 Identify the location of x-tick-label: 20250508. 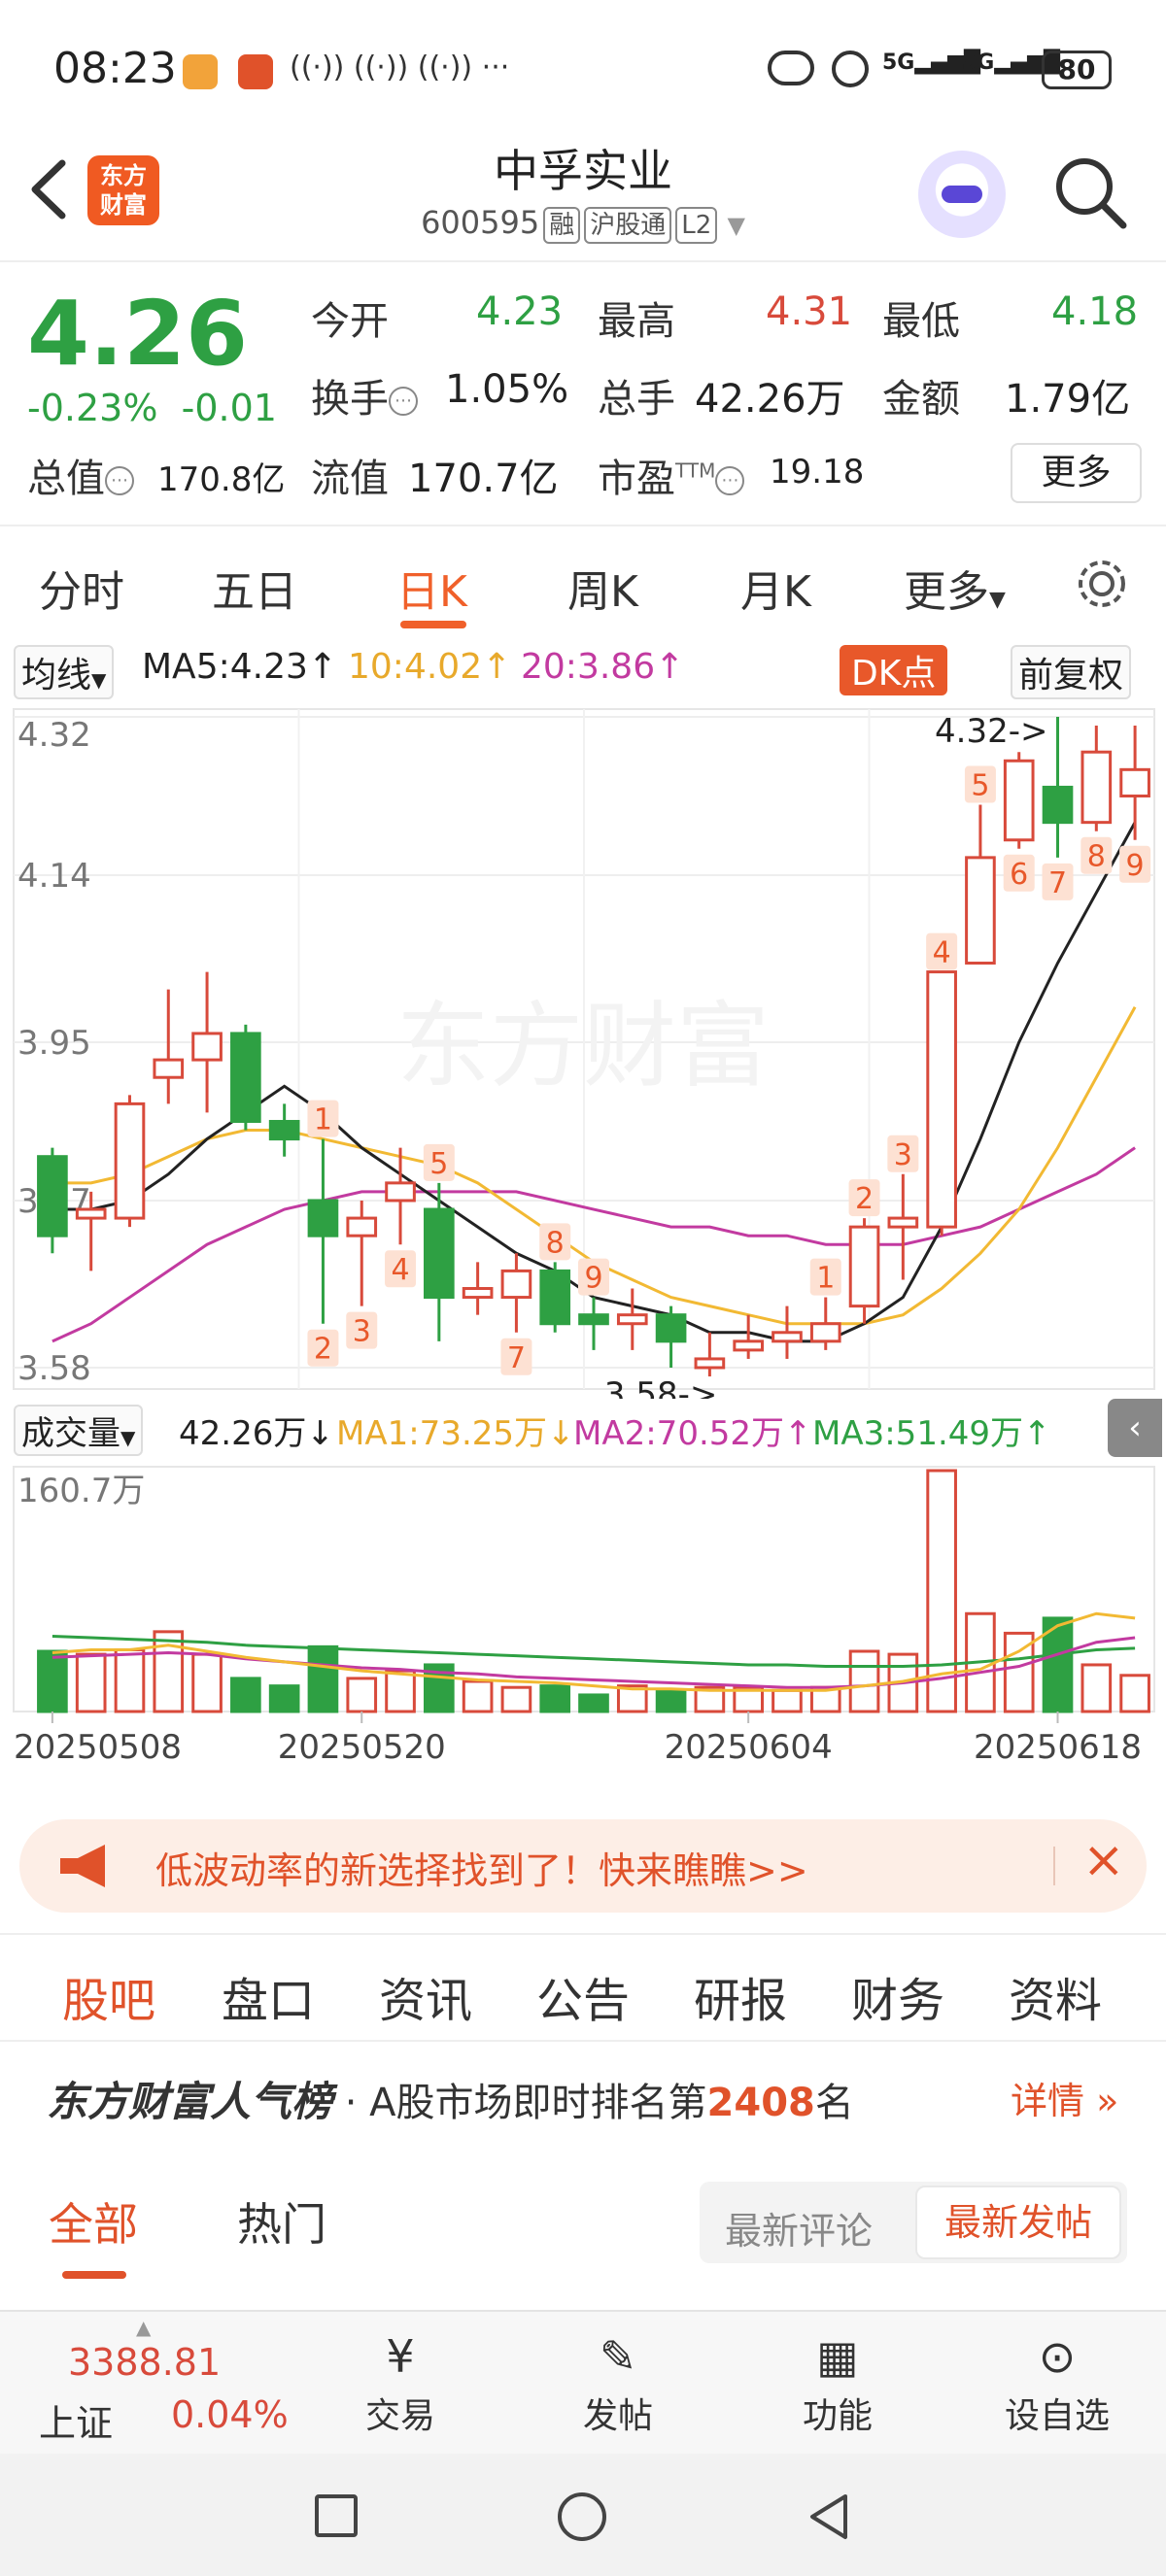
(98, 1747).